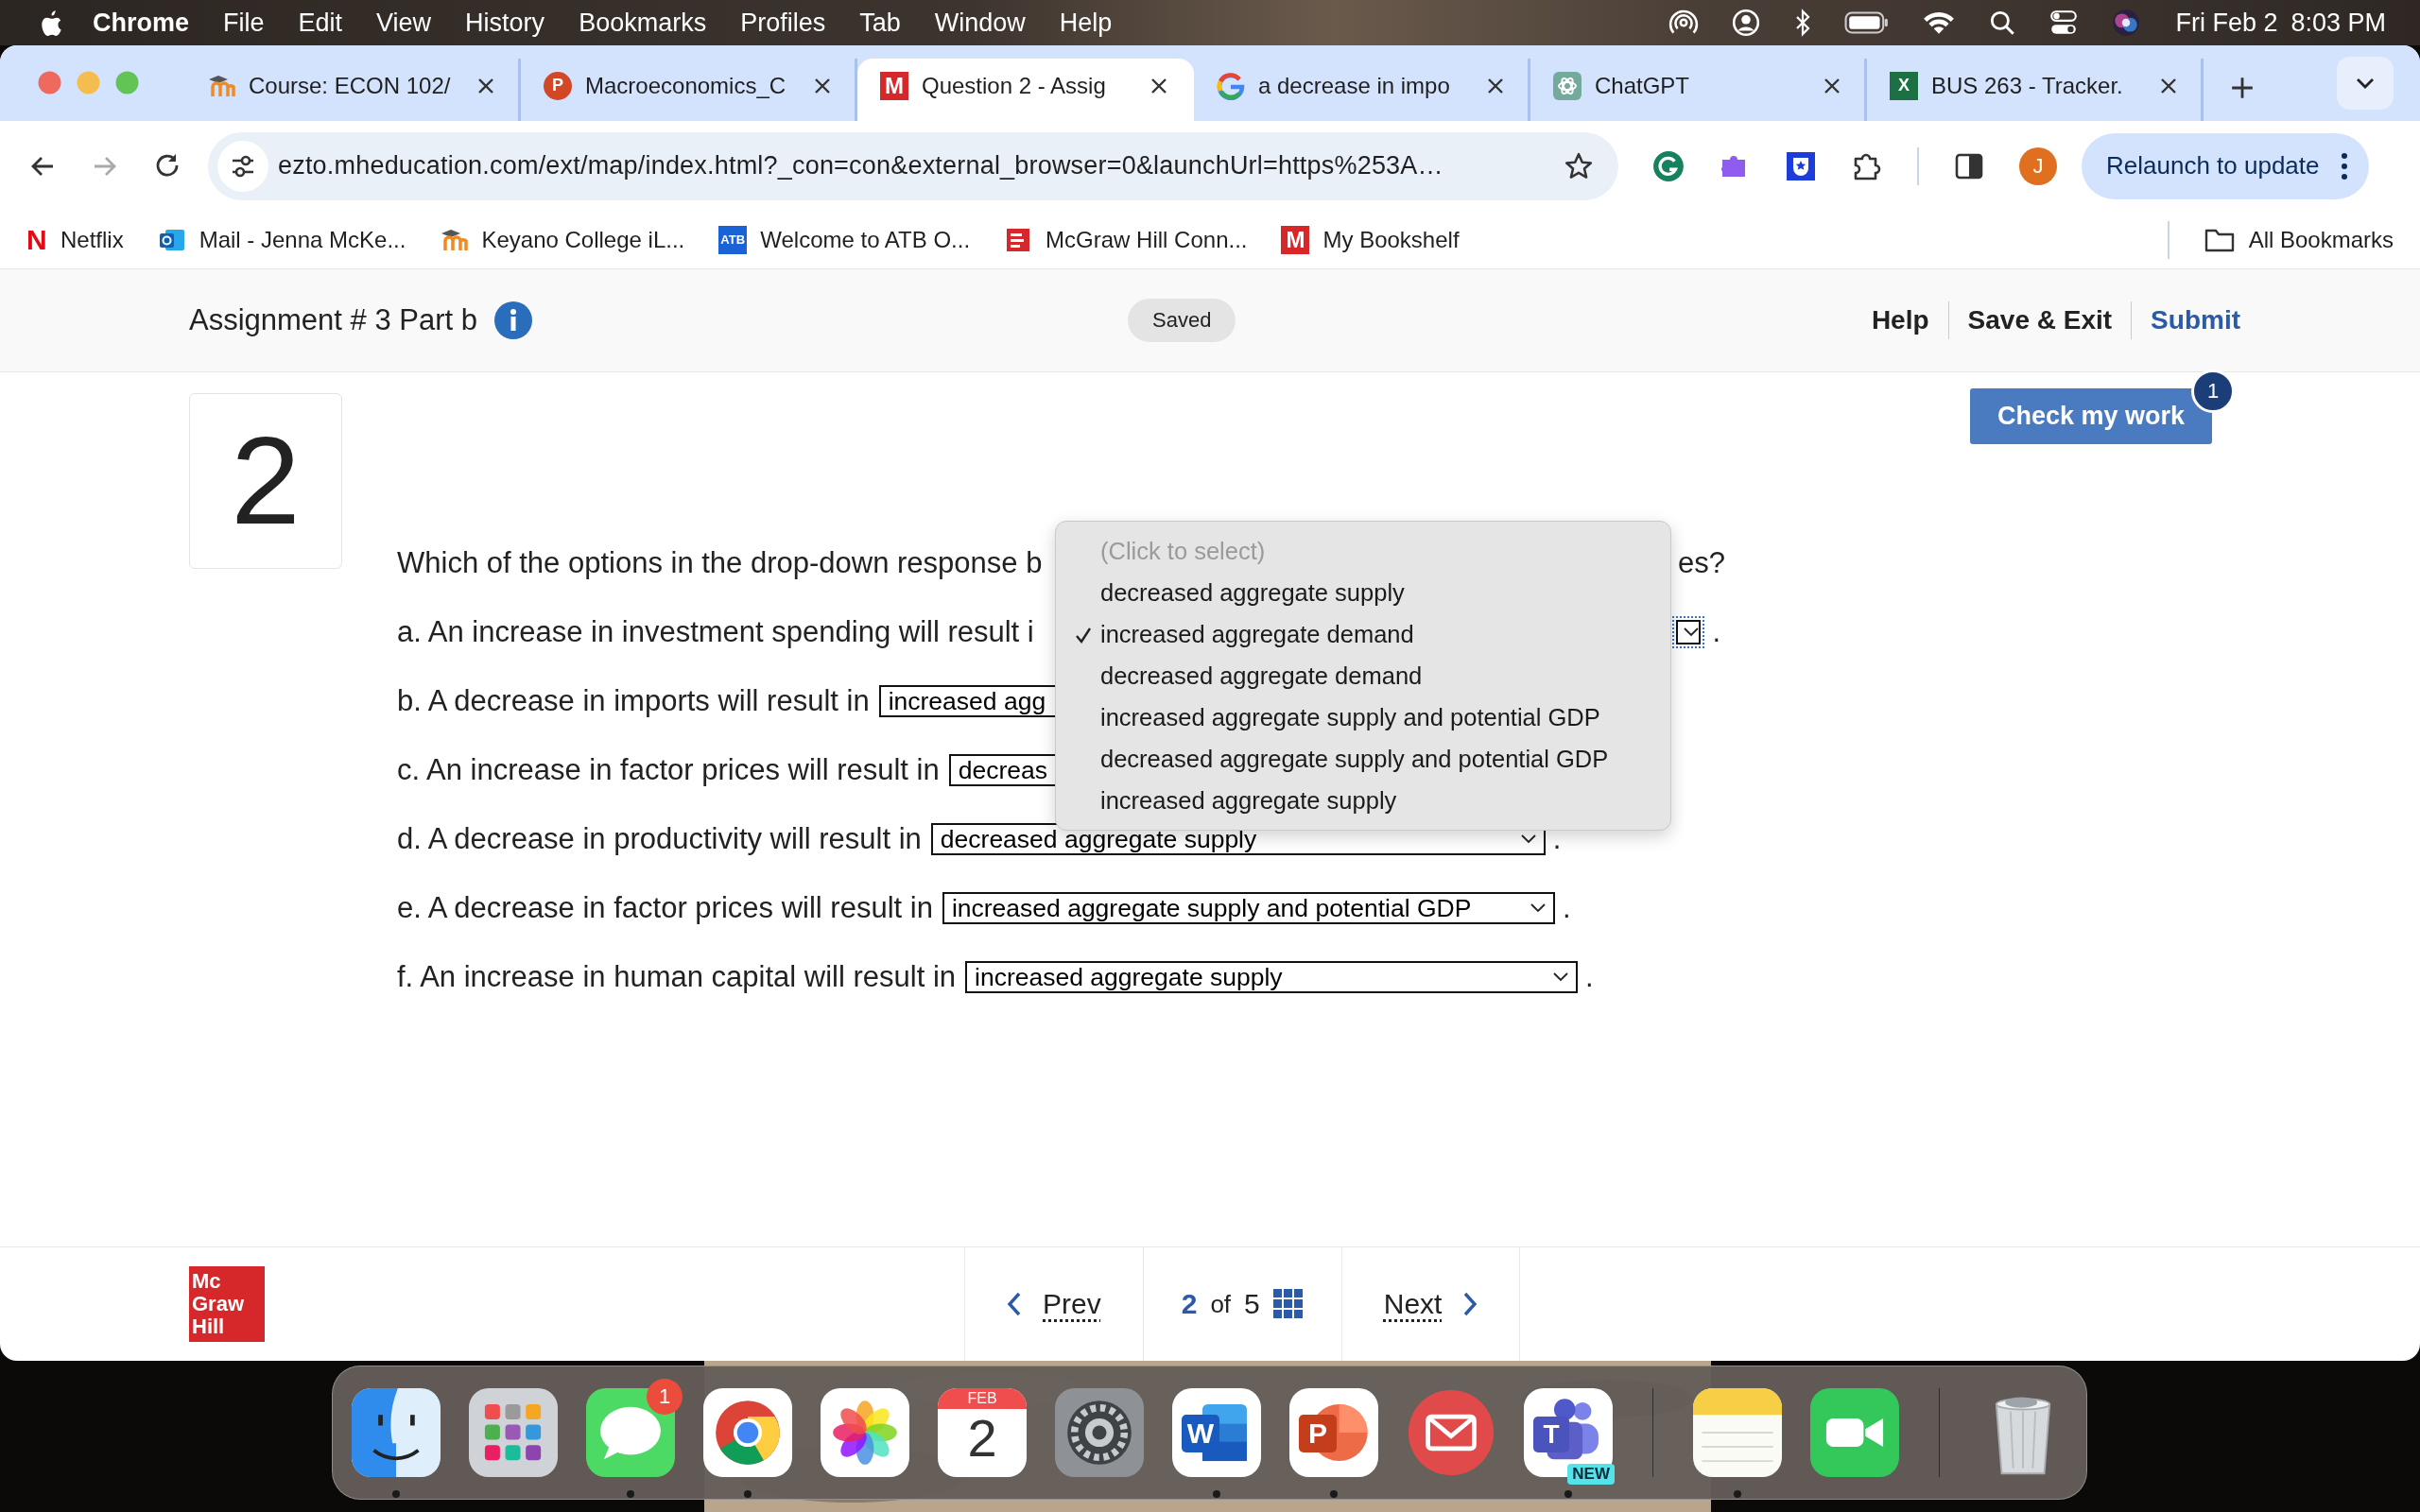 The width and height of the screenshot is (2420, 1512). Describe the element at coordinates (1470, 1304) in the screenshot. I see `chevron-right-icon` at that location.